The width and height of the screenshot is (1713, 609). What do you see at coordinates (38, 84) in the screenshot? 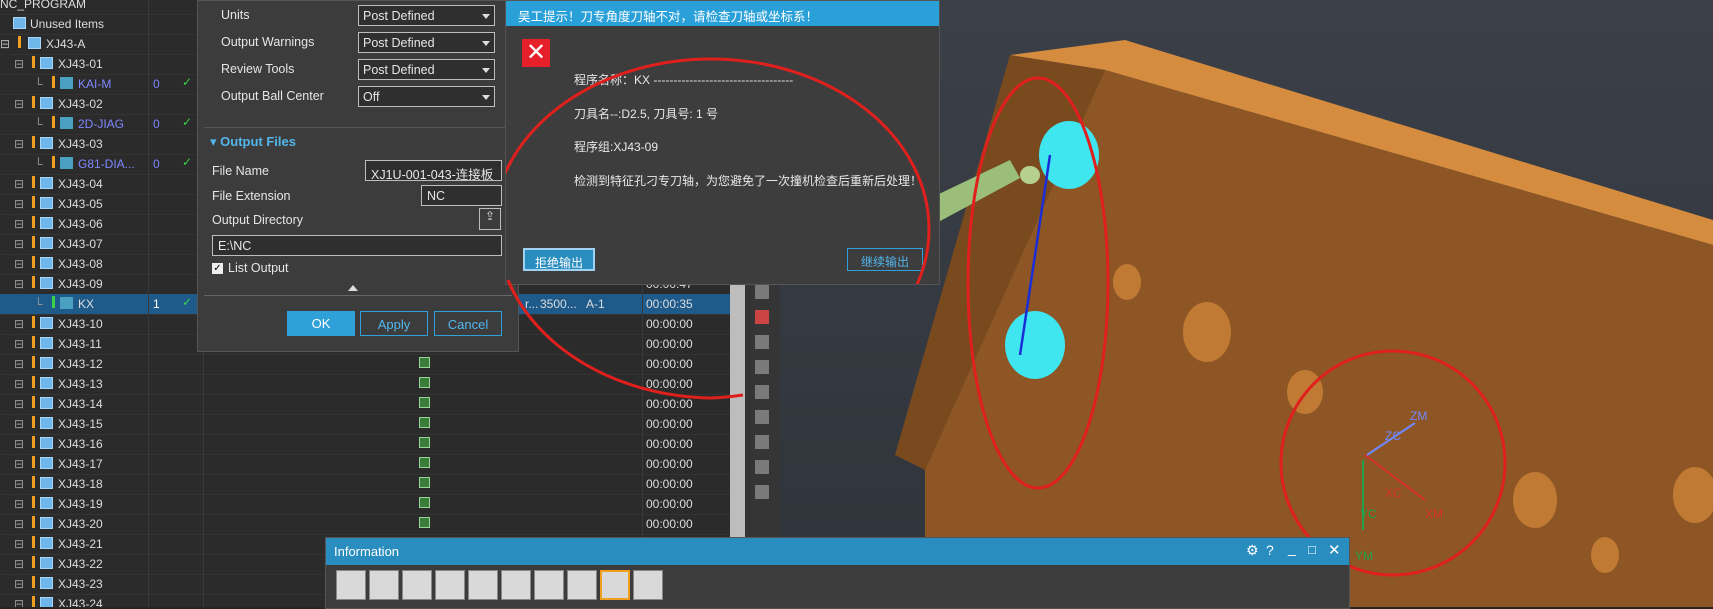
I see `tree-connector: └` at bounding box center [38, 84].